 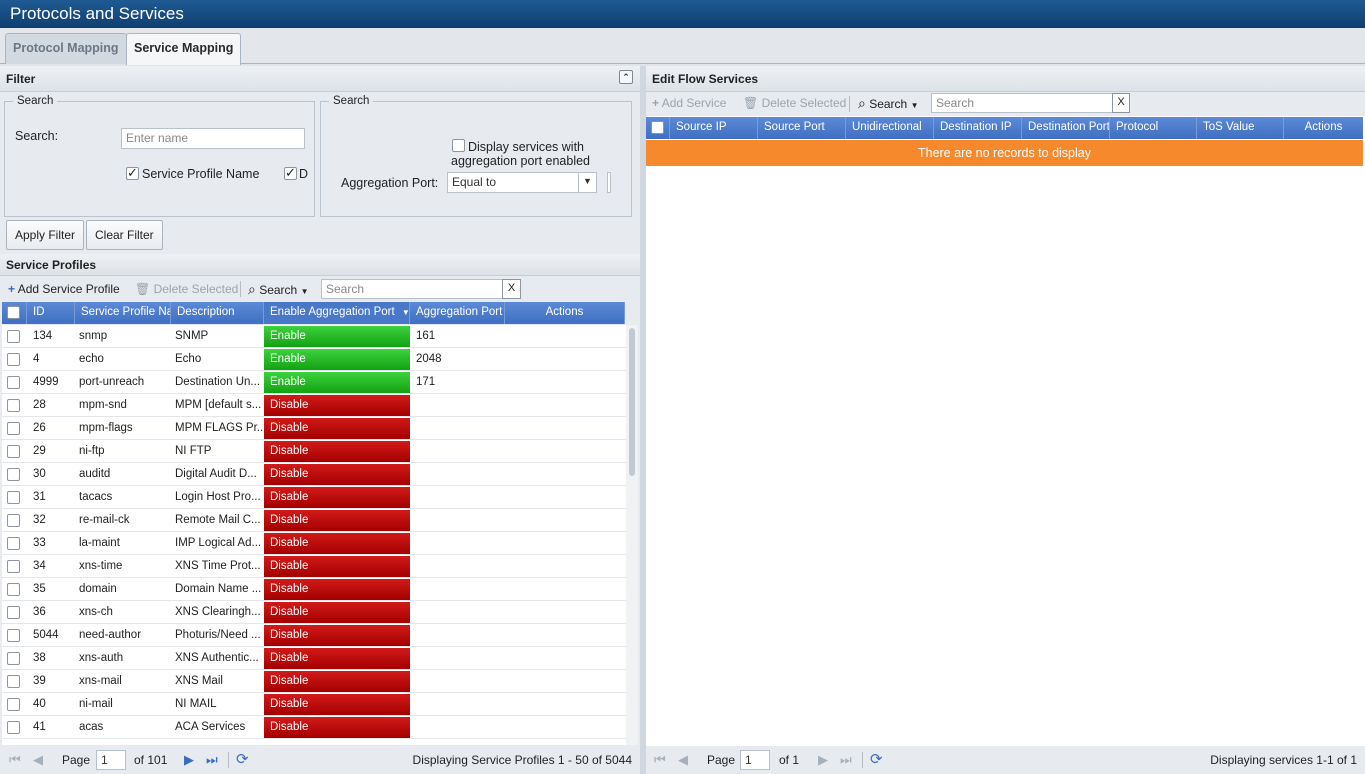 I want to click on aggregation-port-select: Equal to ▼, so click(x=522, y=182).